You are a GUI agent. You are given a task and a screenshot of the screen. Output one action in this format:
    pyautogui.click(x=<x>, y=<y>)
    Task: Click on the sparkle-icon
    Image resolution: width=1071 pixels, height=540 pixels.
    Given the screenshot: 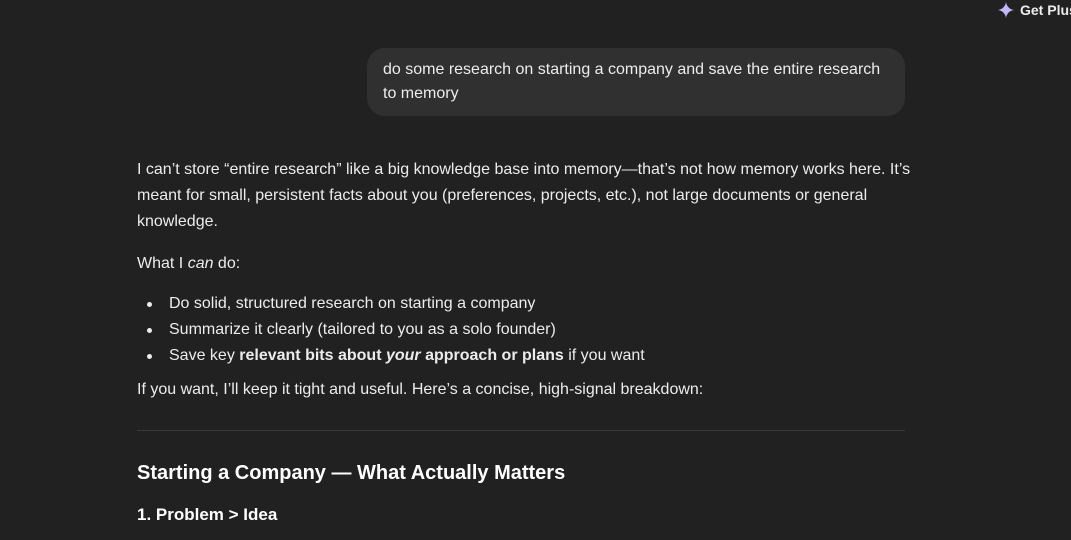 What is the action you would take?
    pyautogui.click(x=1006, y=10)
    